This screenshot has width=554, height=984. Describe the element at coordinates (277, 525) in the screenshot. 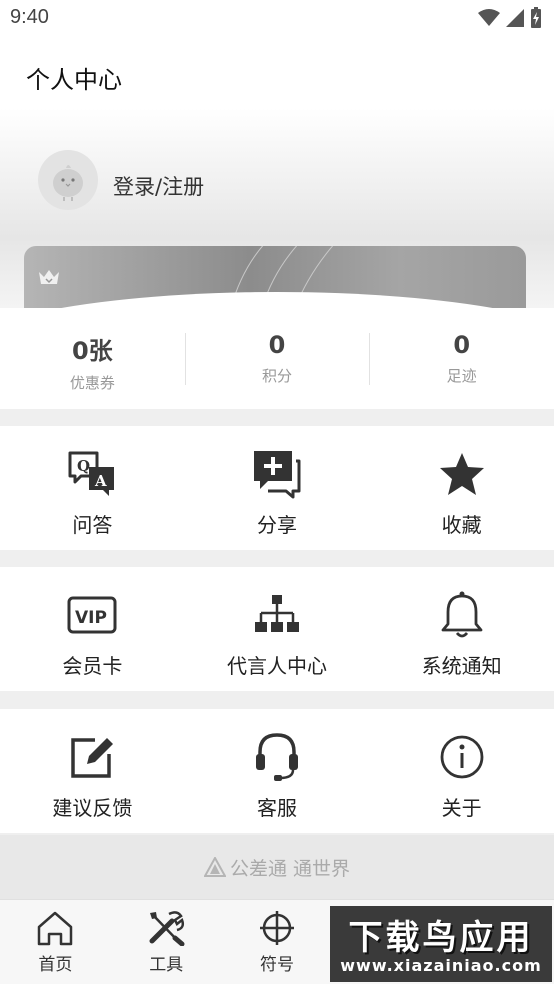

I see `menu-label: 分享` at that location.